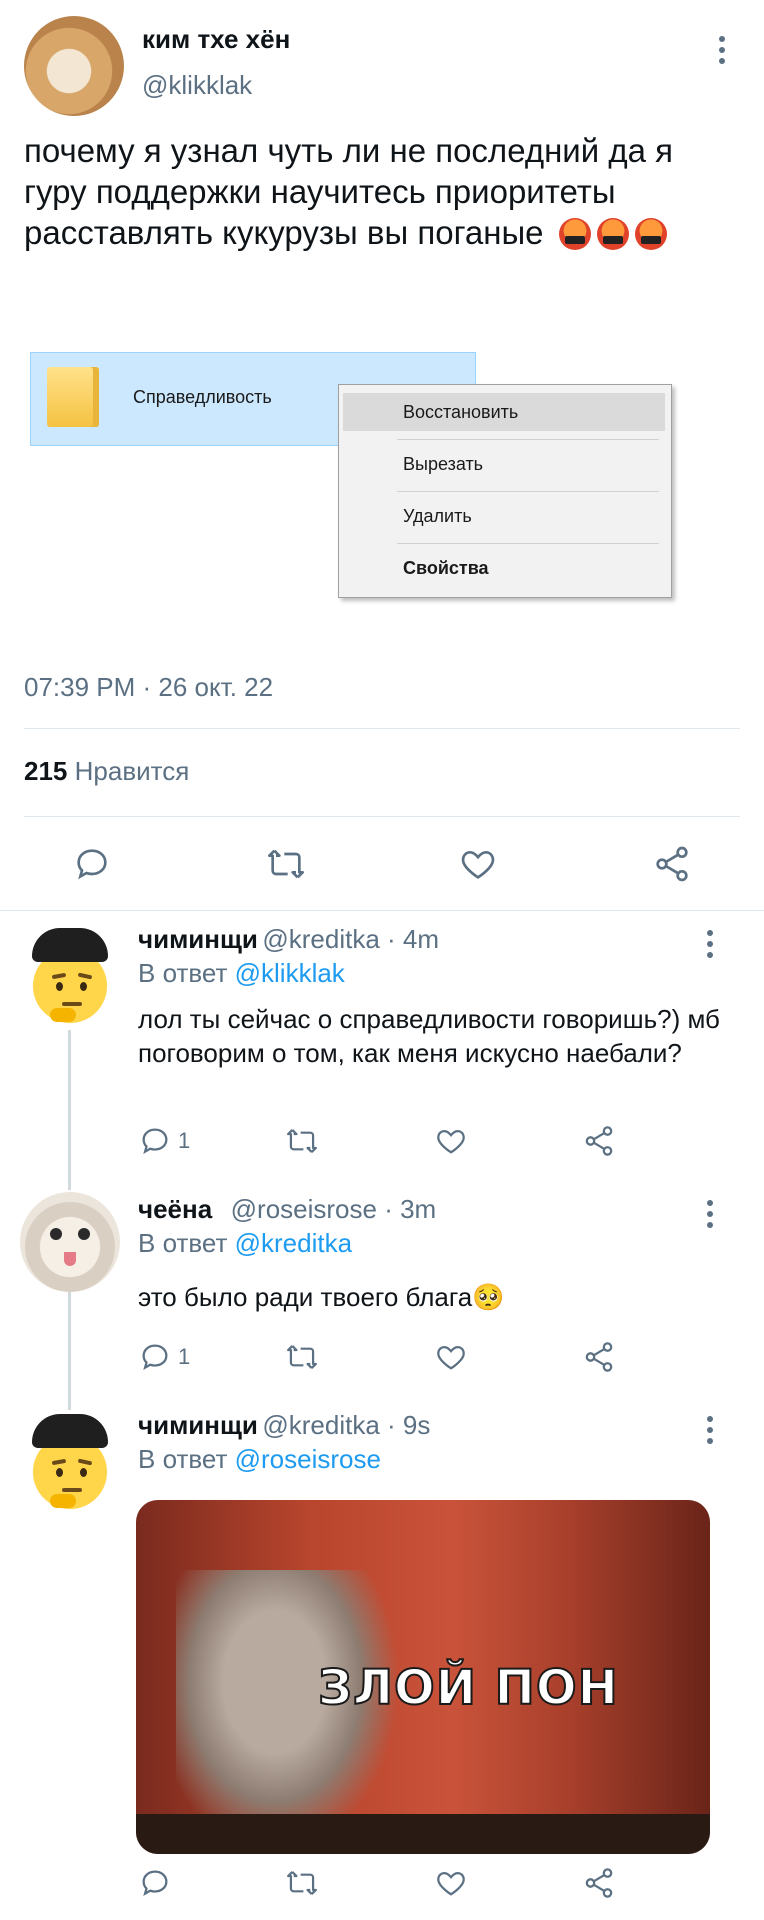  What do you see at coordinates (175, 1209) in the screenshot?
I see `reply-author-name: чеёна` at bounding box center [175, 1209].